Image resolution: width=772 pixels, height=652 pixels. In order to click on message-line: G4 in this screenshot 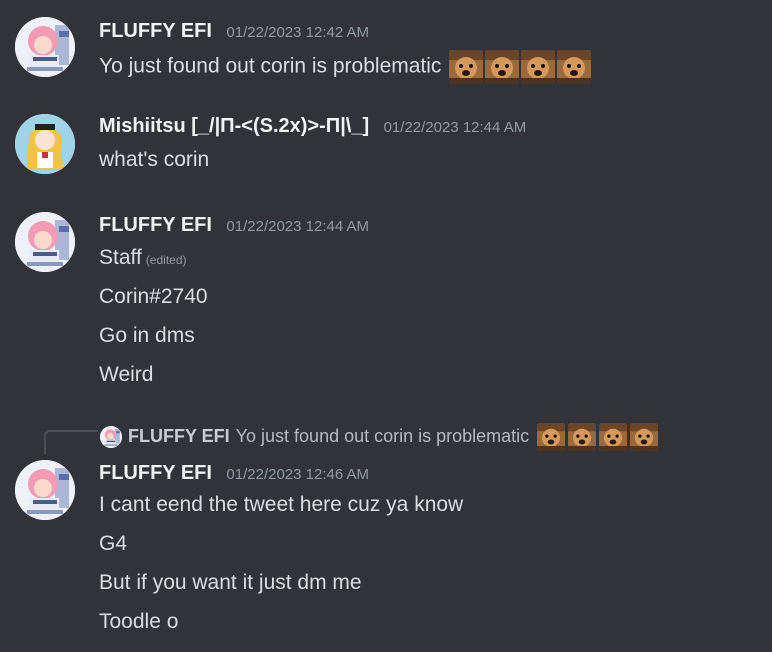, I will do `click(113, 544)`.